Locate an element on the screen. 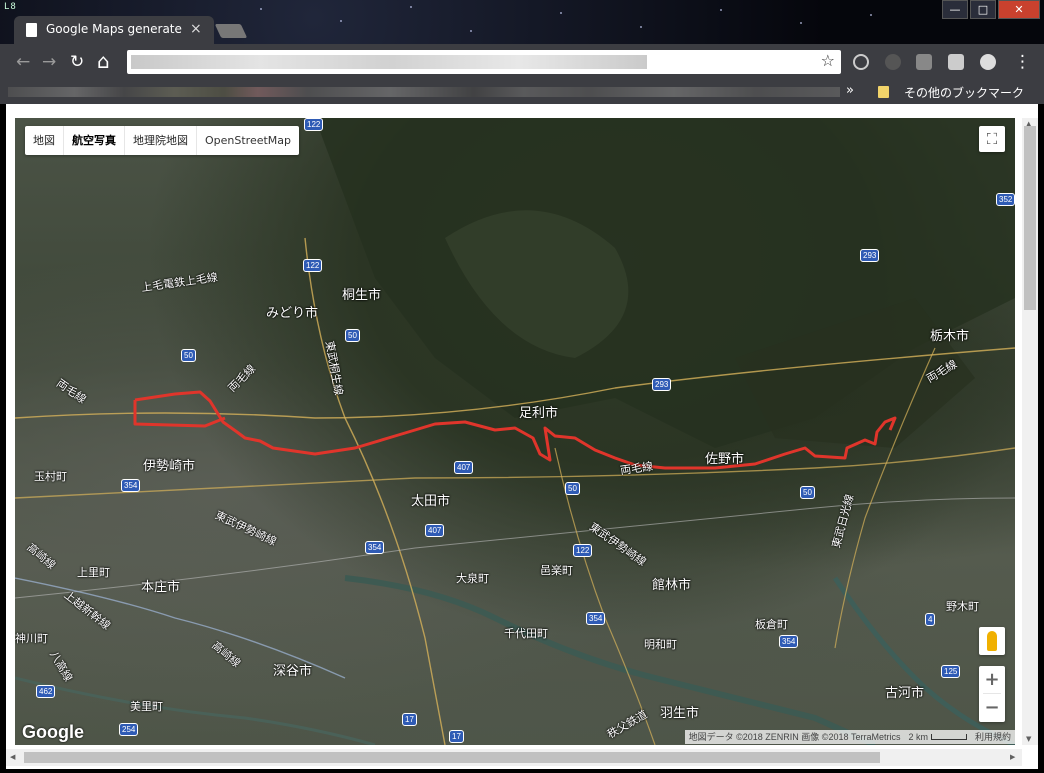  terms-link: 利用規約 is located at coordinates (993, 737).